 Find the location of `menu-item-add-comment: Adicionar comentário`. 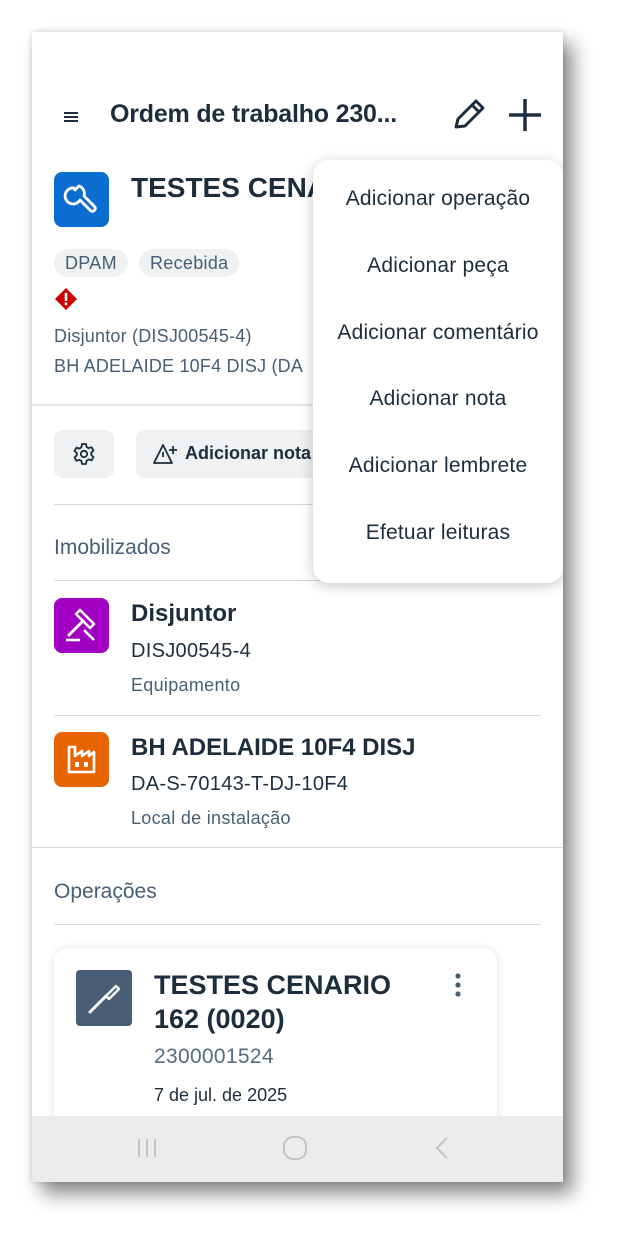

menu-item-add-comment: Adicionar comentário is located at coordinates (438, 333).